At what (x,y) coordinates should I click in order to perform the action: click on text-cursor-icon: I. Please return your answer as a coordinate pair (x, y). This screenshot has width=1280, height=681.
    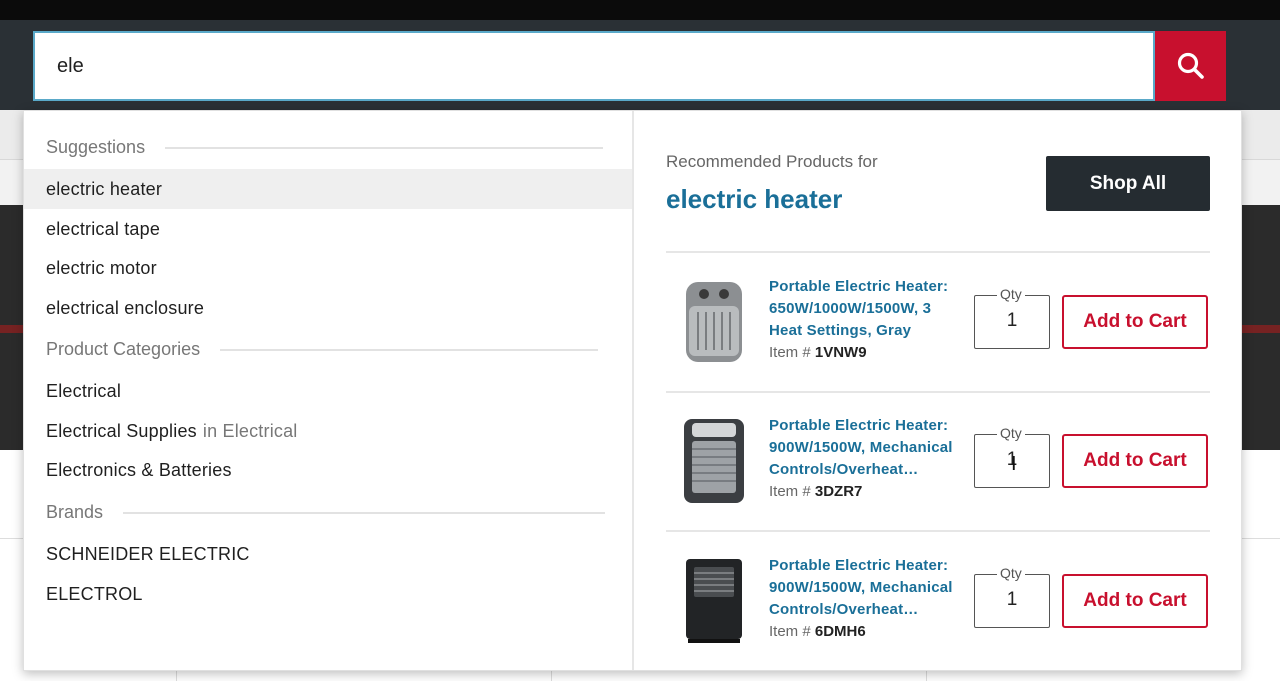
    Looking at the image, I should click on (1014, 464).